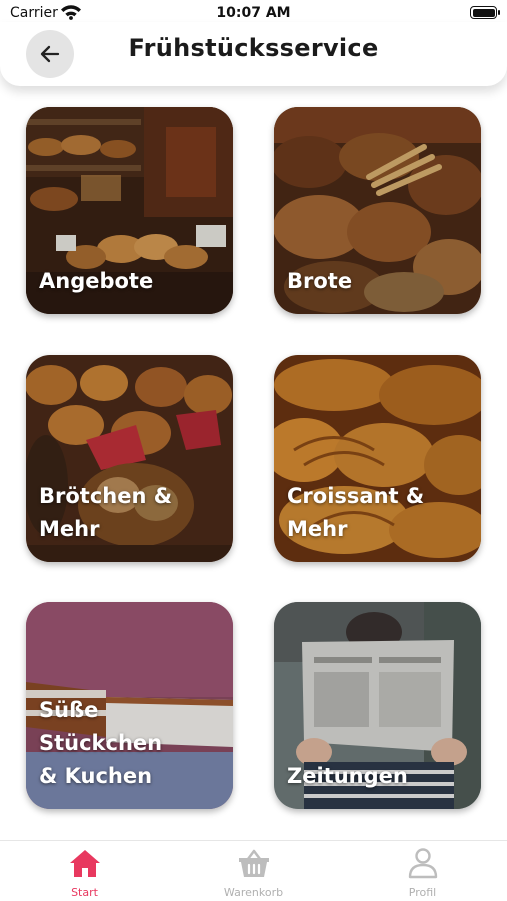 The width and height of the screenshot is (507, 901). Describe the element at coordinates (96, 281) in the screenshot. I see `tile-label: Angebote` at that location.